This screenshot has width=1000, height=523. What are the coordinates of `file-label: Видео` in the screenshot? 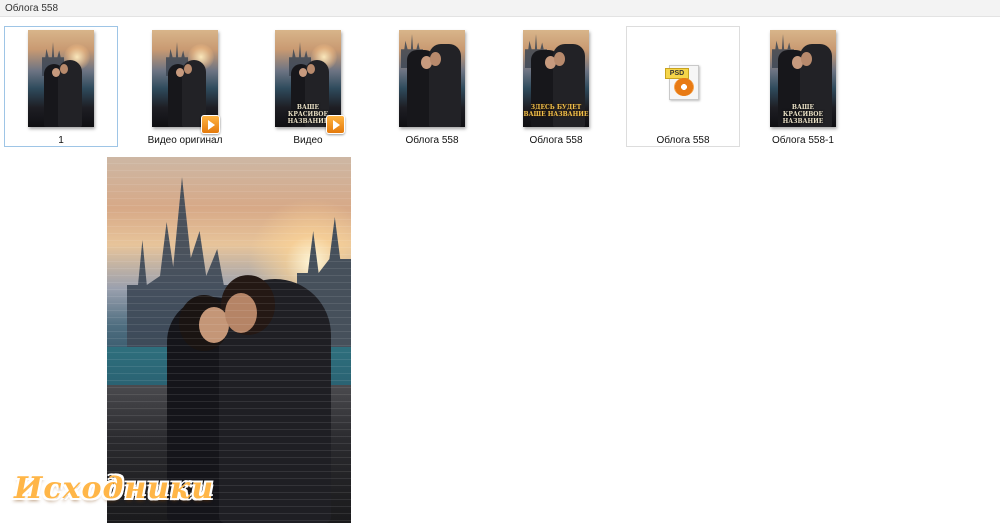 It's located at (308, 140).